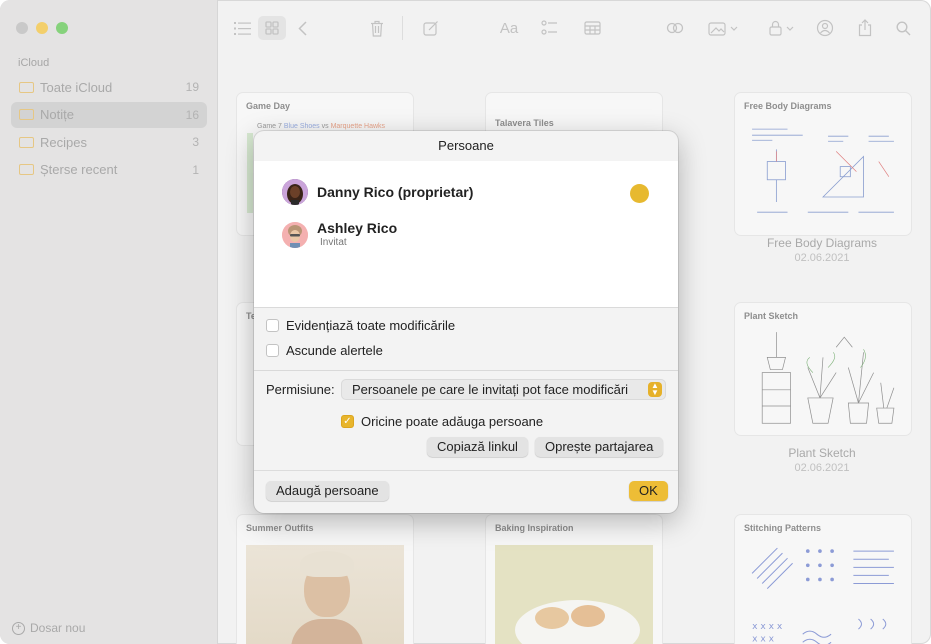  What do you see at coordinates (347, 421) in the screenshot?
I see `checkmark-icon: ✓` at bounding box center [347, 421].